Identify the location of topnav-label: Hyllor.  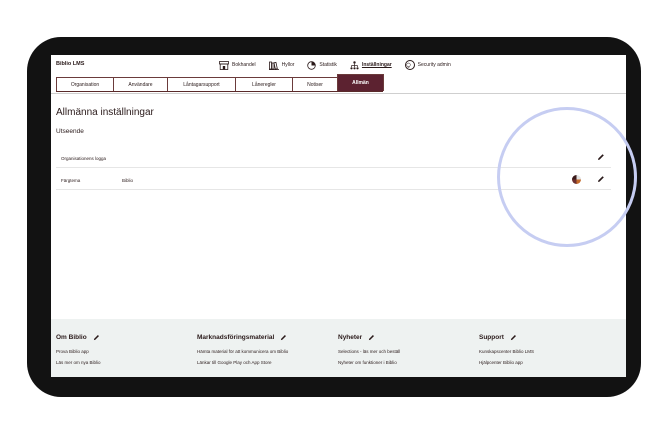
(288, 65).